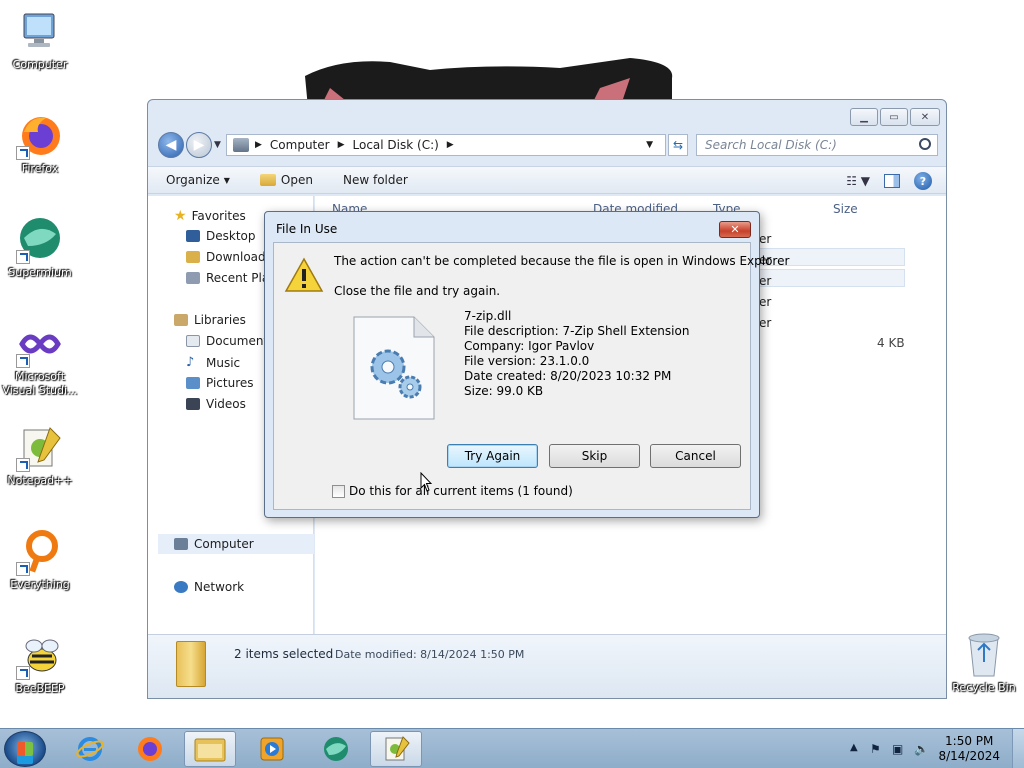 The width and height of the screenshot is (1024, 768). What do you see at coordinates (230, 341) in the screenshot?
I see `nav-documents: Documents` at bounding box center [230, 341].